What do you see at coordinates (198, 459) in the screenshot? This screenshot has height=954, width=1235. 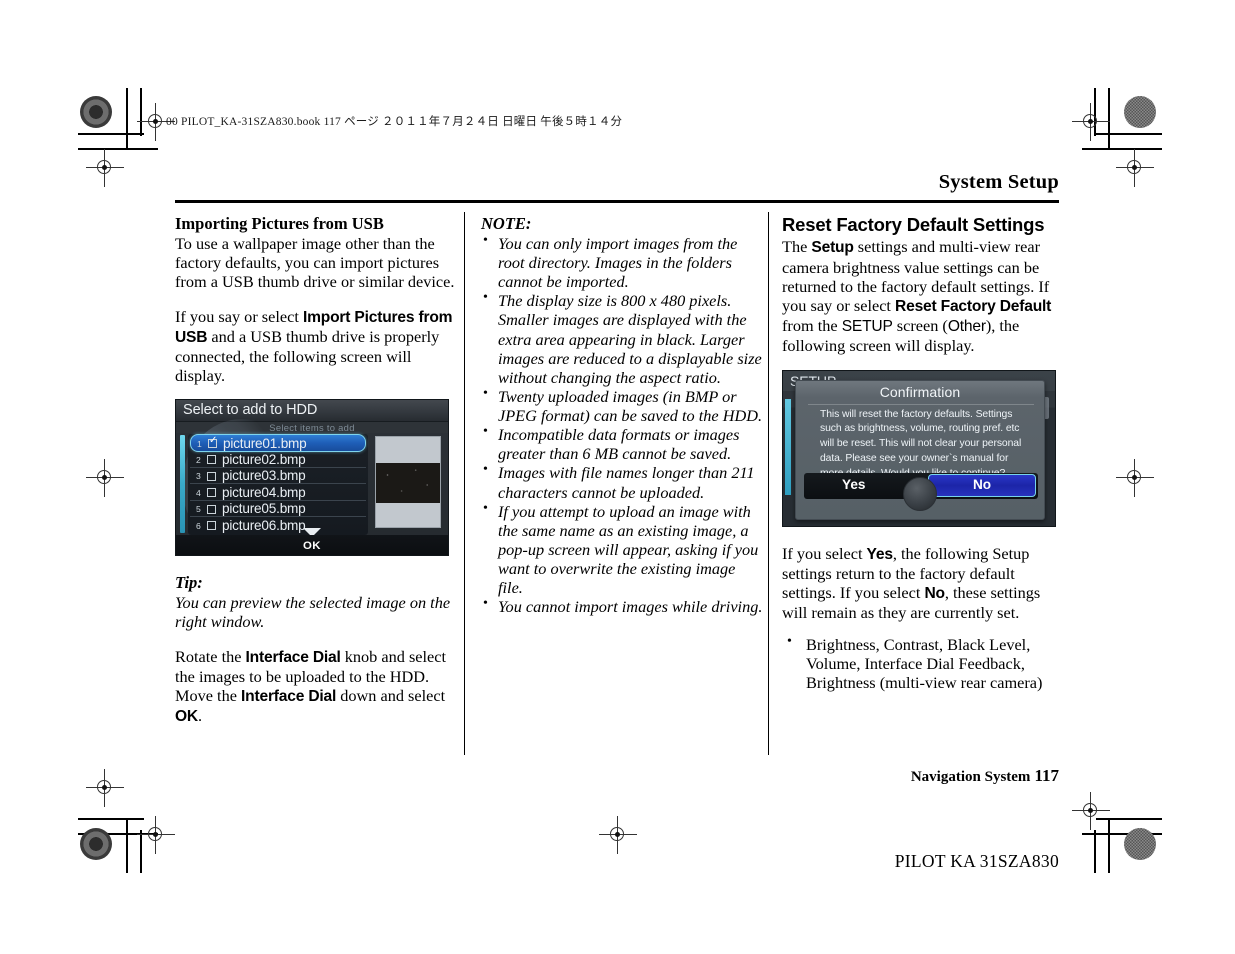 I see `row-number: 2` at bounding box center [198, 459].